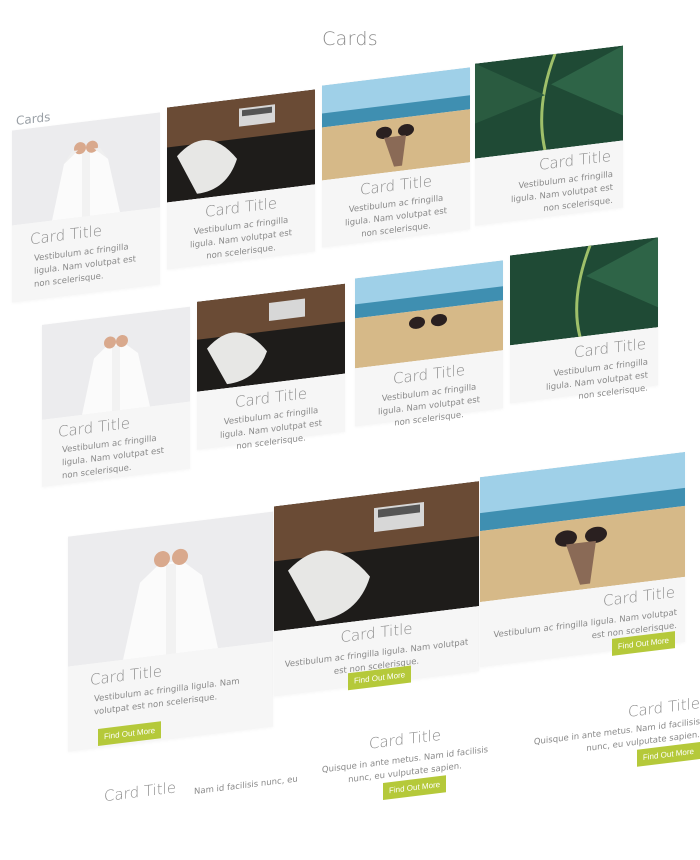  I want to click on find-out-more-button: Find Out More, so click(130, 733).